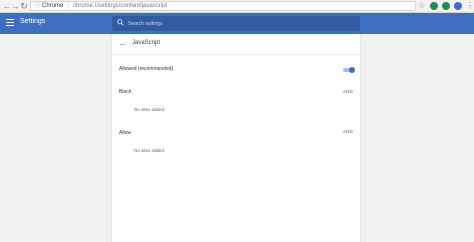 This screenshot has width=474, height=242. I want to click on divider, so click(236, 54).